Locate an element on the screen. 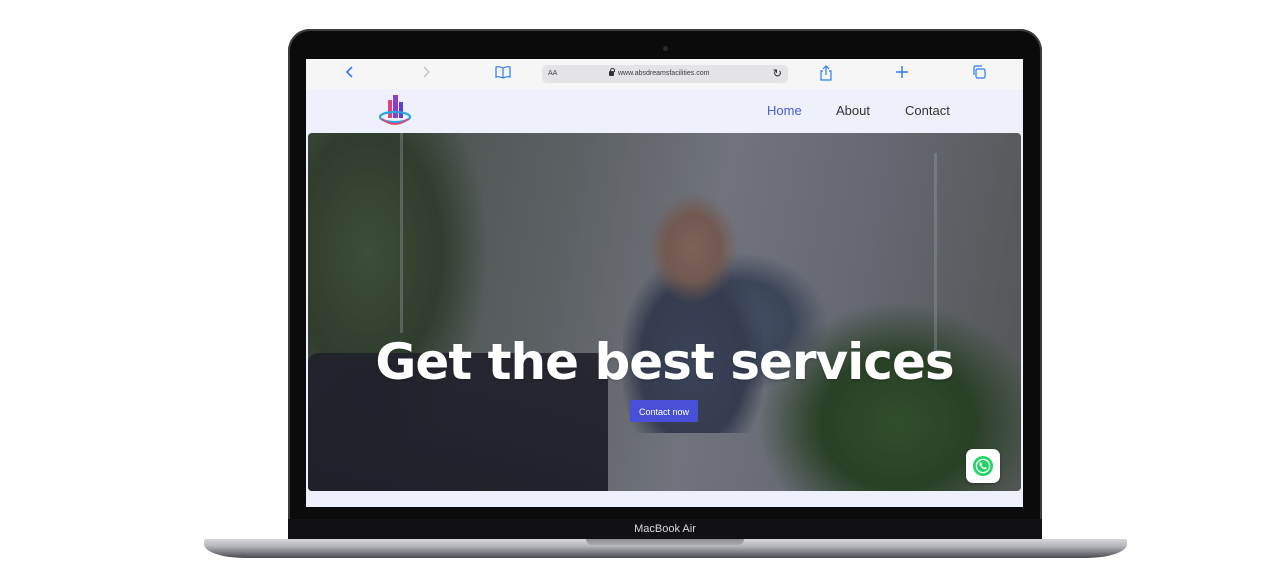 The image size is (1267, 583). hero-title: Get the best services is located at coordinates (664, 362).